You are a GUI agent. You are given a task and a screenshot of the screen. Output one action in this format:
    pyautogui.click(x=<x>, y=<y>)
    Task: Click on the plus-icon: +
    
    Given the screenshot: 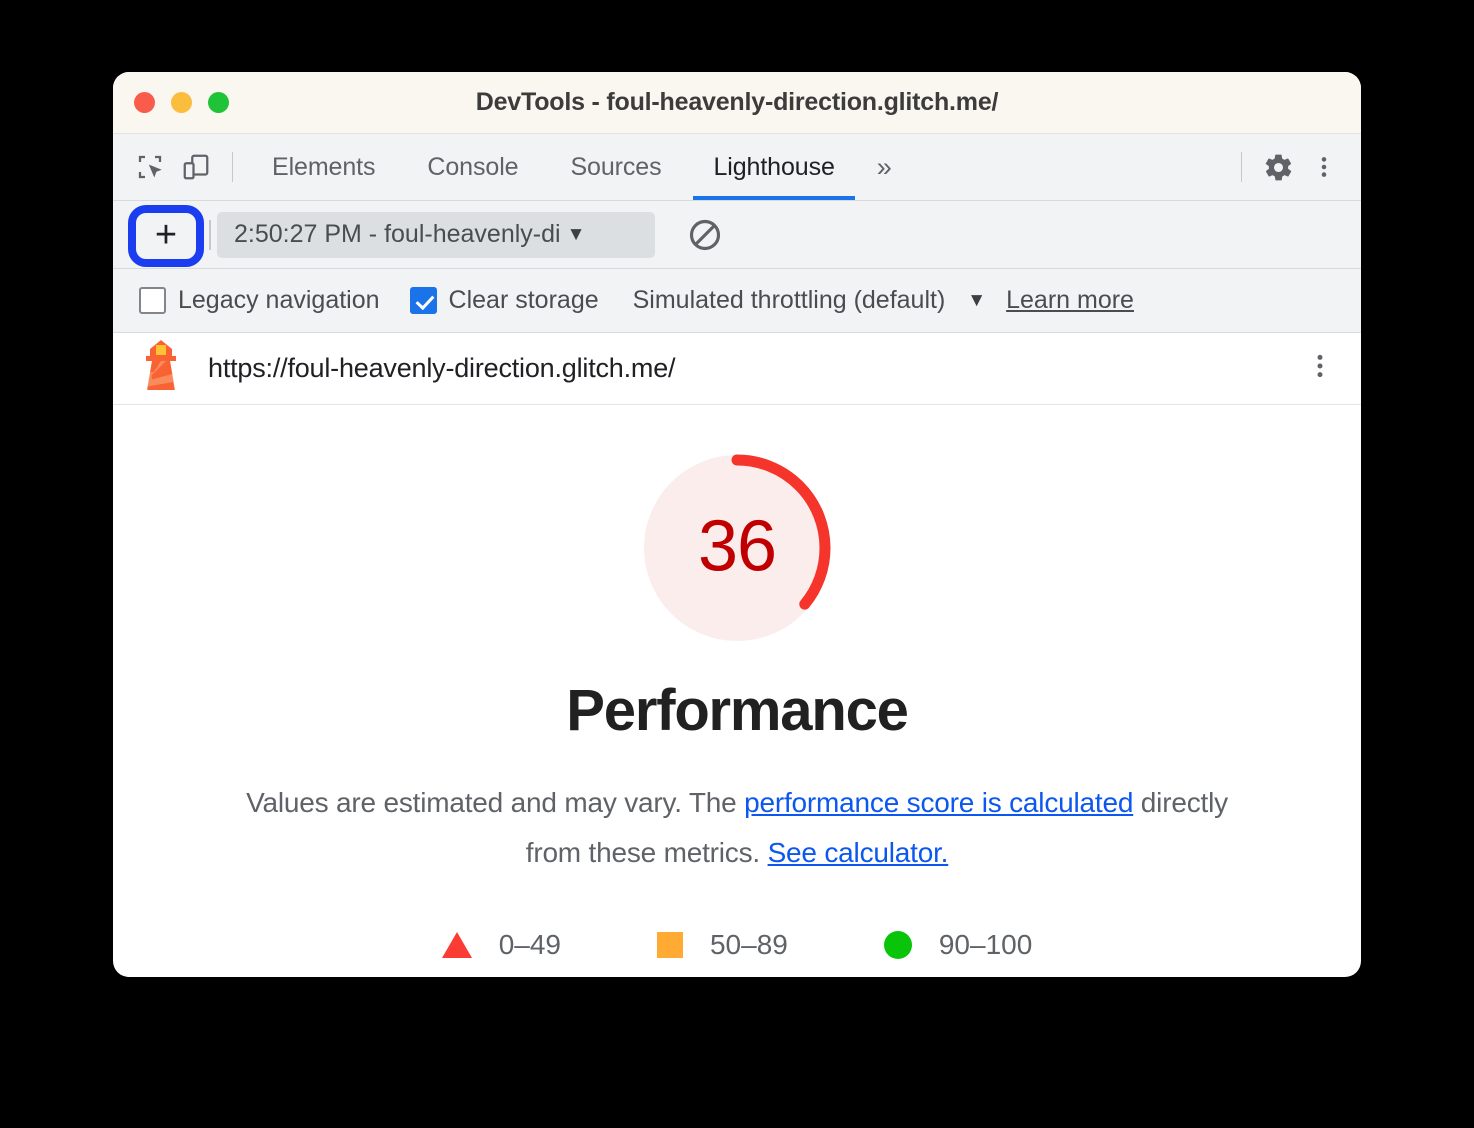 What is the action you would take?
    pyautogui.click(x=166, y=234)
    